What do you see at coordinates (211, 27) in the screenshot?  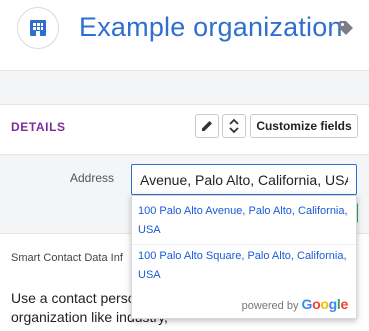 I see `page-title: Example organization` at bounding box center [211, 27].